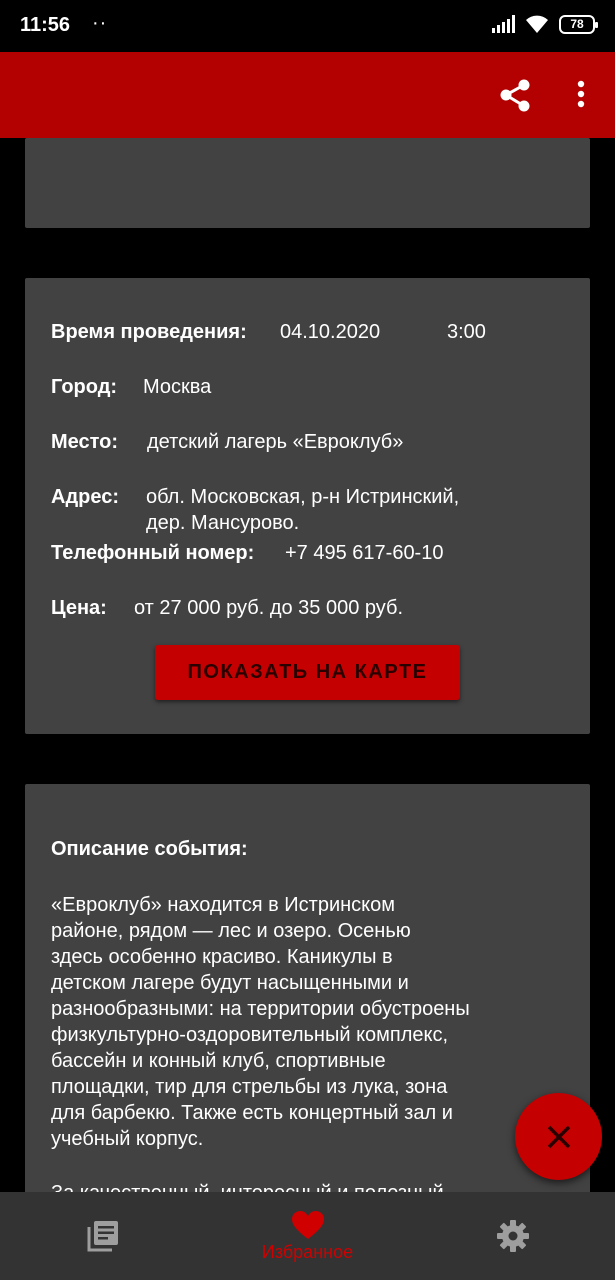 Image resolution: width=615 pixels, height=1280 pixels. What do you see at coordinates (307, 95) in the screenshot?
I see `app-bar` at bounding box center [307, 95].